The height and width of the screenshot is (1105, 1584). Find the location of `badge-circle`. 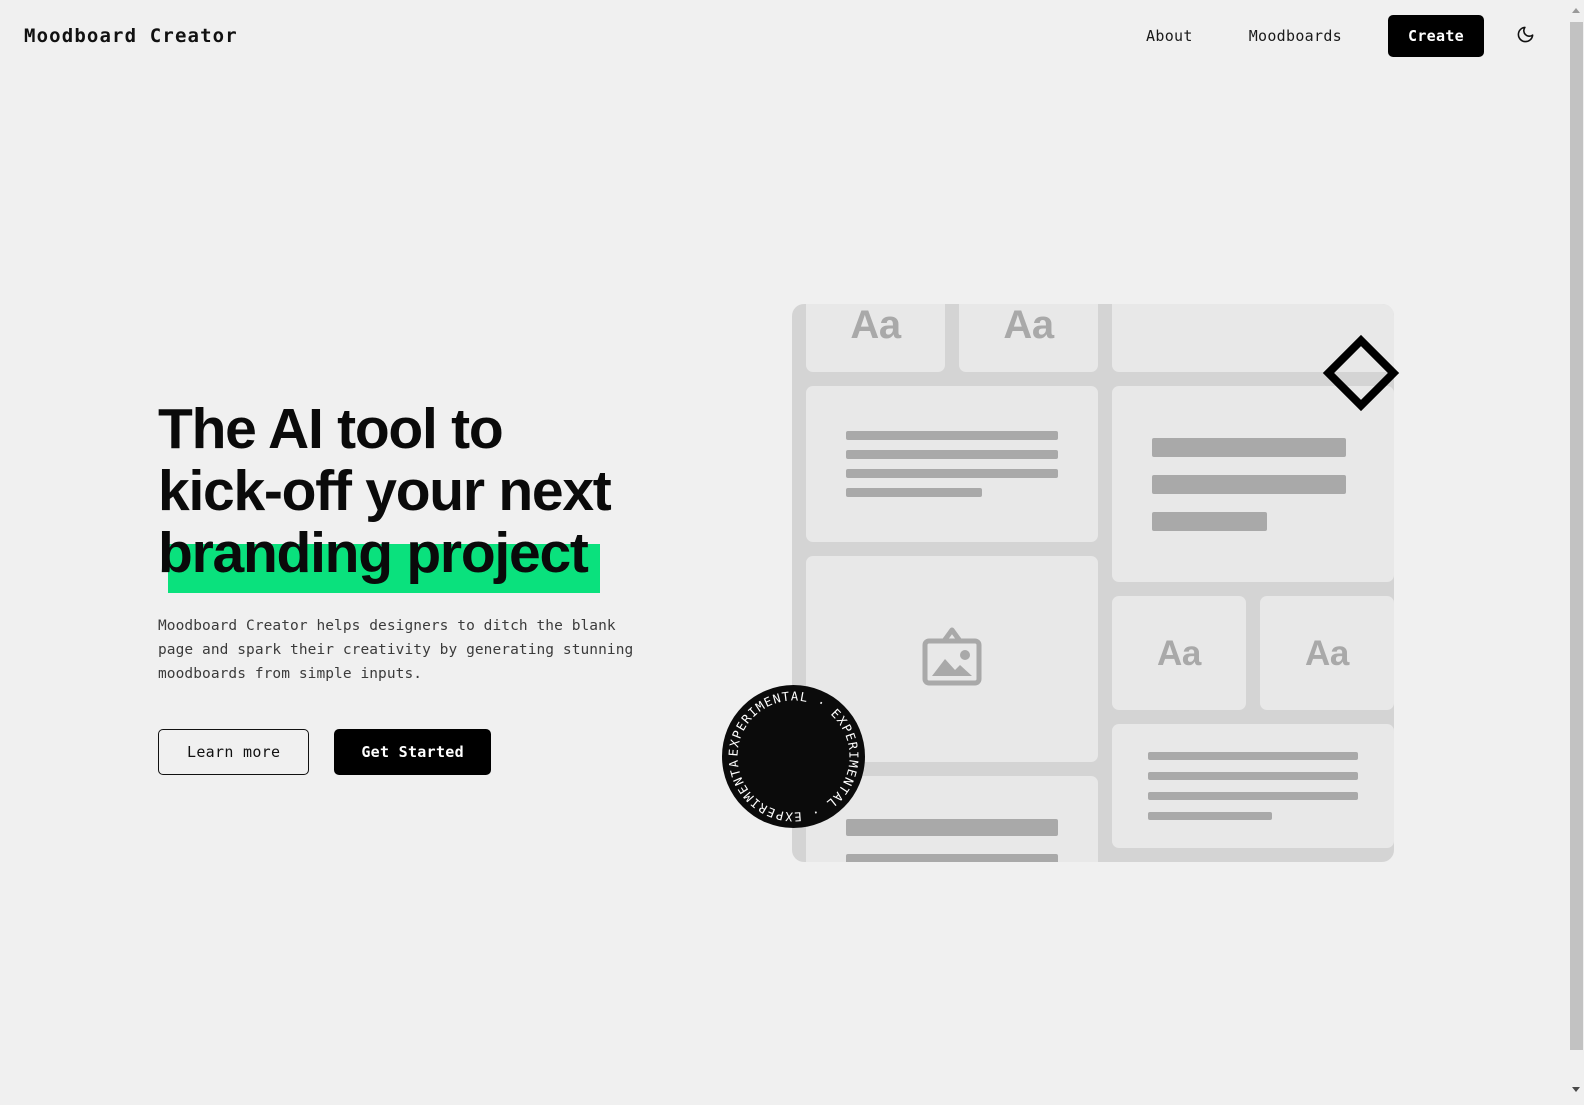

badge-circle is located at coordinates (793, 756).